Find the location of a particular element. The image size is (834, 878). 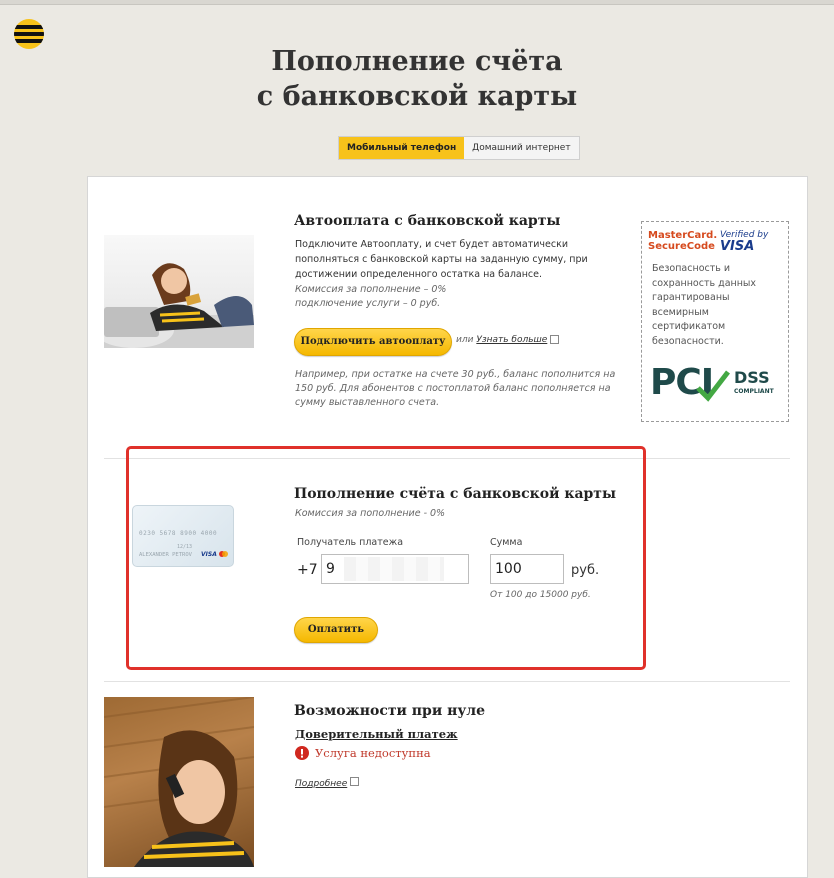

checkmark-icon is located at coordinates (713, 386).